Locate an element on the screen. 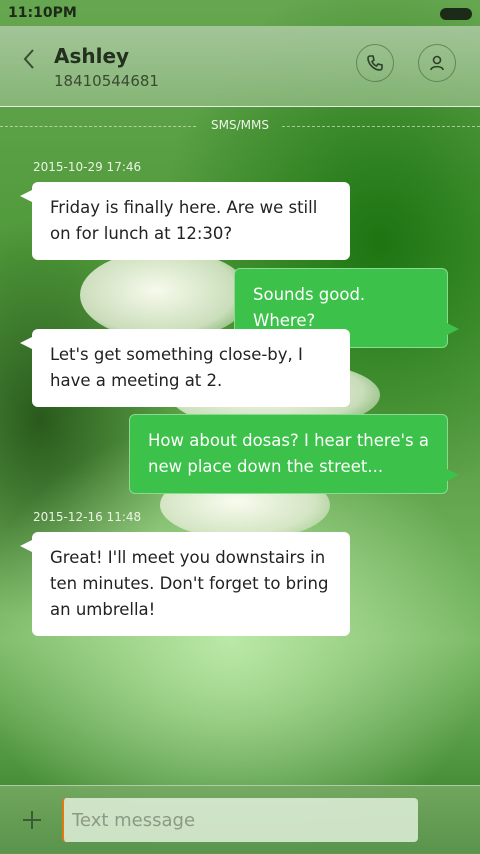 The height and width of the screenshot is (854, 480). message-timestamp: 2015-12-16 11:48 is located at coordinates (87, 517).